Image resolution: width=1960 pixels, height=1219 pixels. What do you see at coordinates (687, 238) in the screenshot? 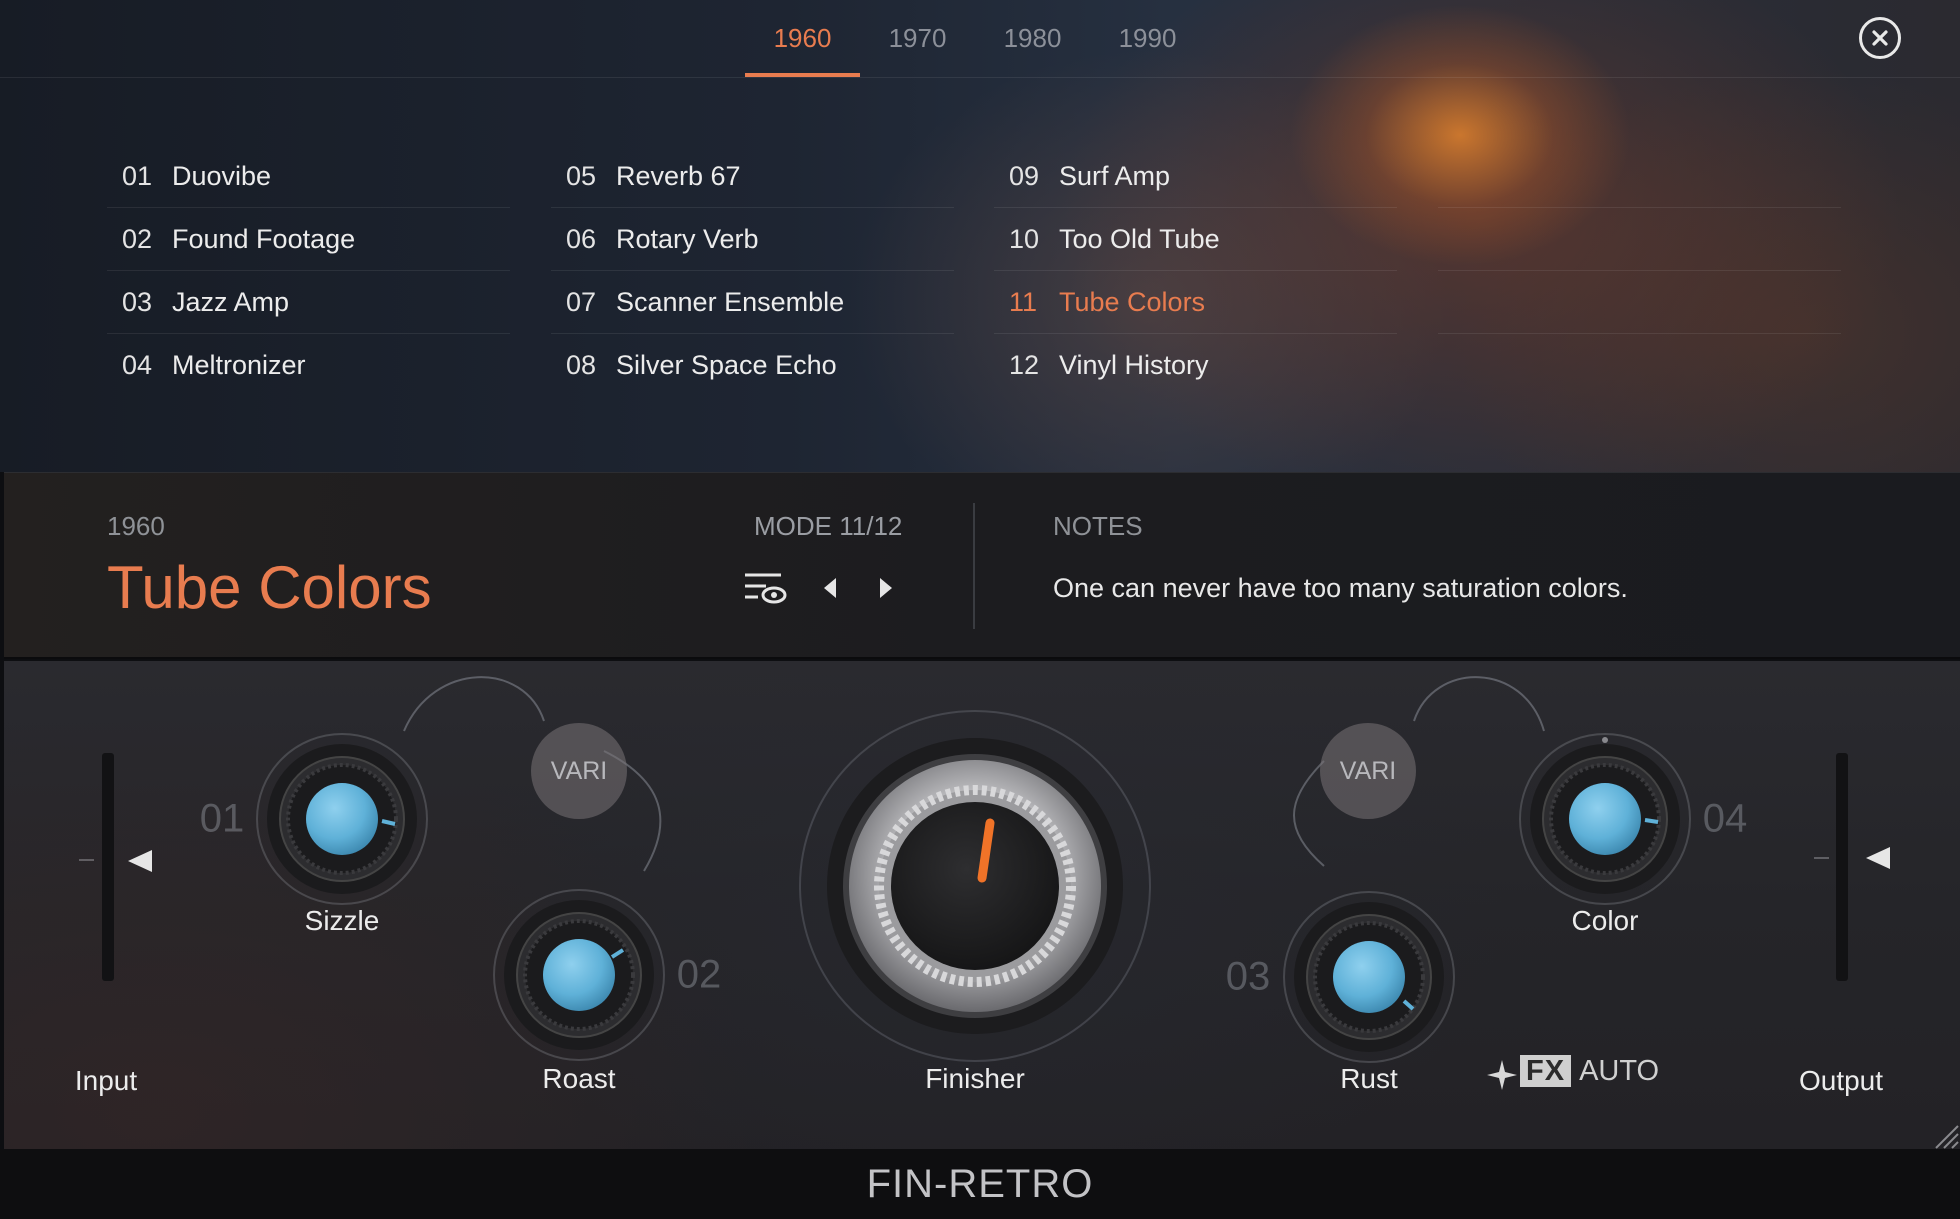
I see `preset-name: Rotary Verb` at bounding box center [687, 238].